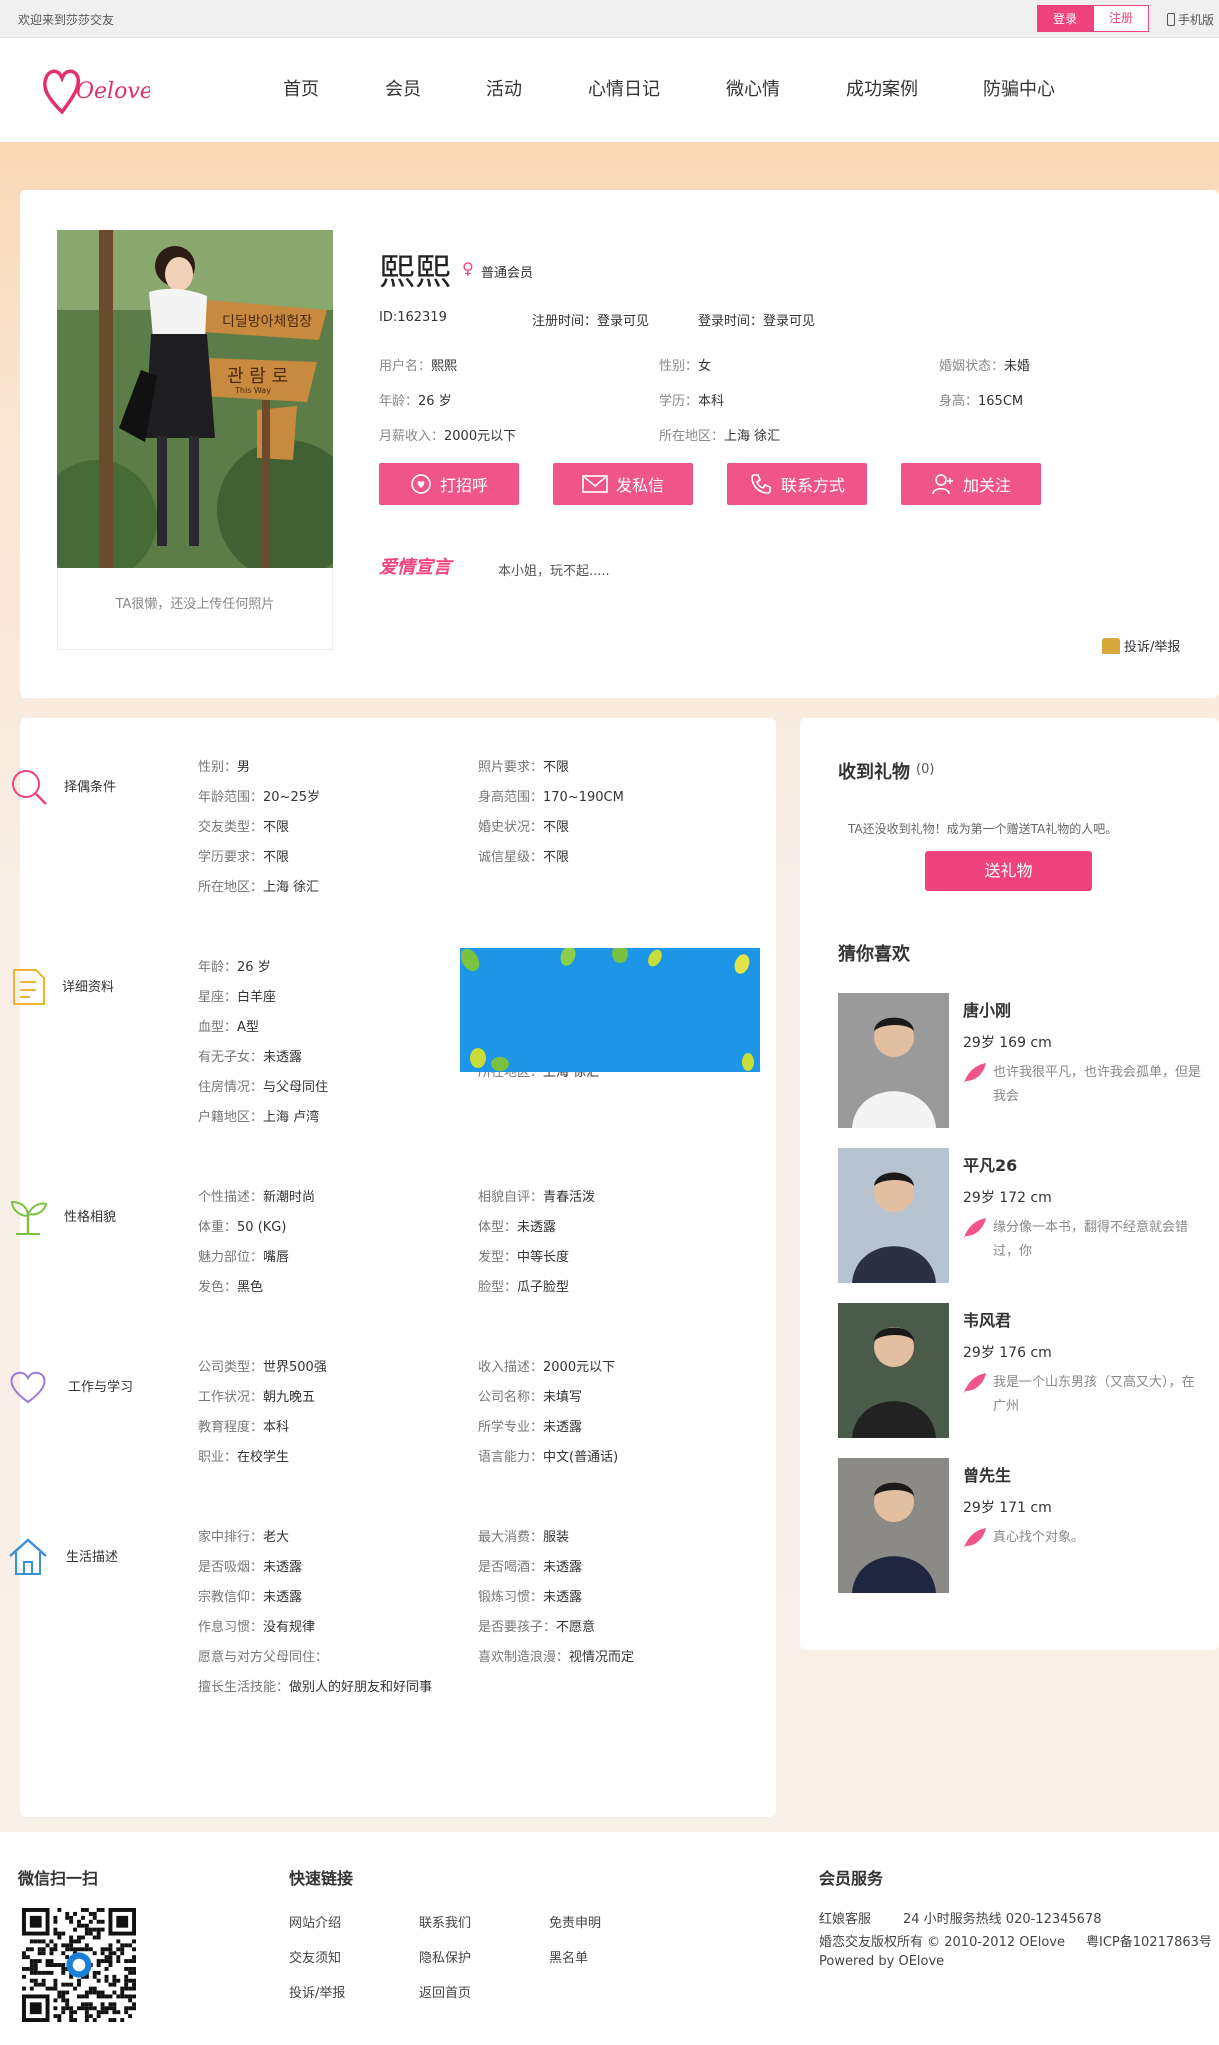  Describe the element at coordinates (987, 1474) in the screenshot. I see `rec-name: 曾先生` at that location.